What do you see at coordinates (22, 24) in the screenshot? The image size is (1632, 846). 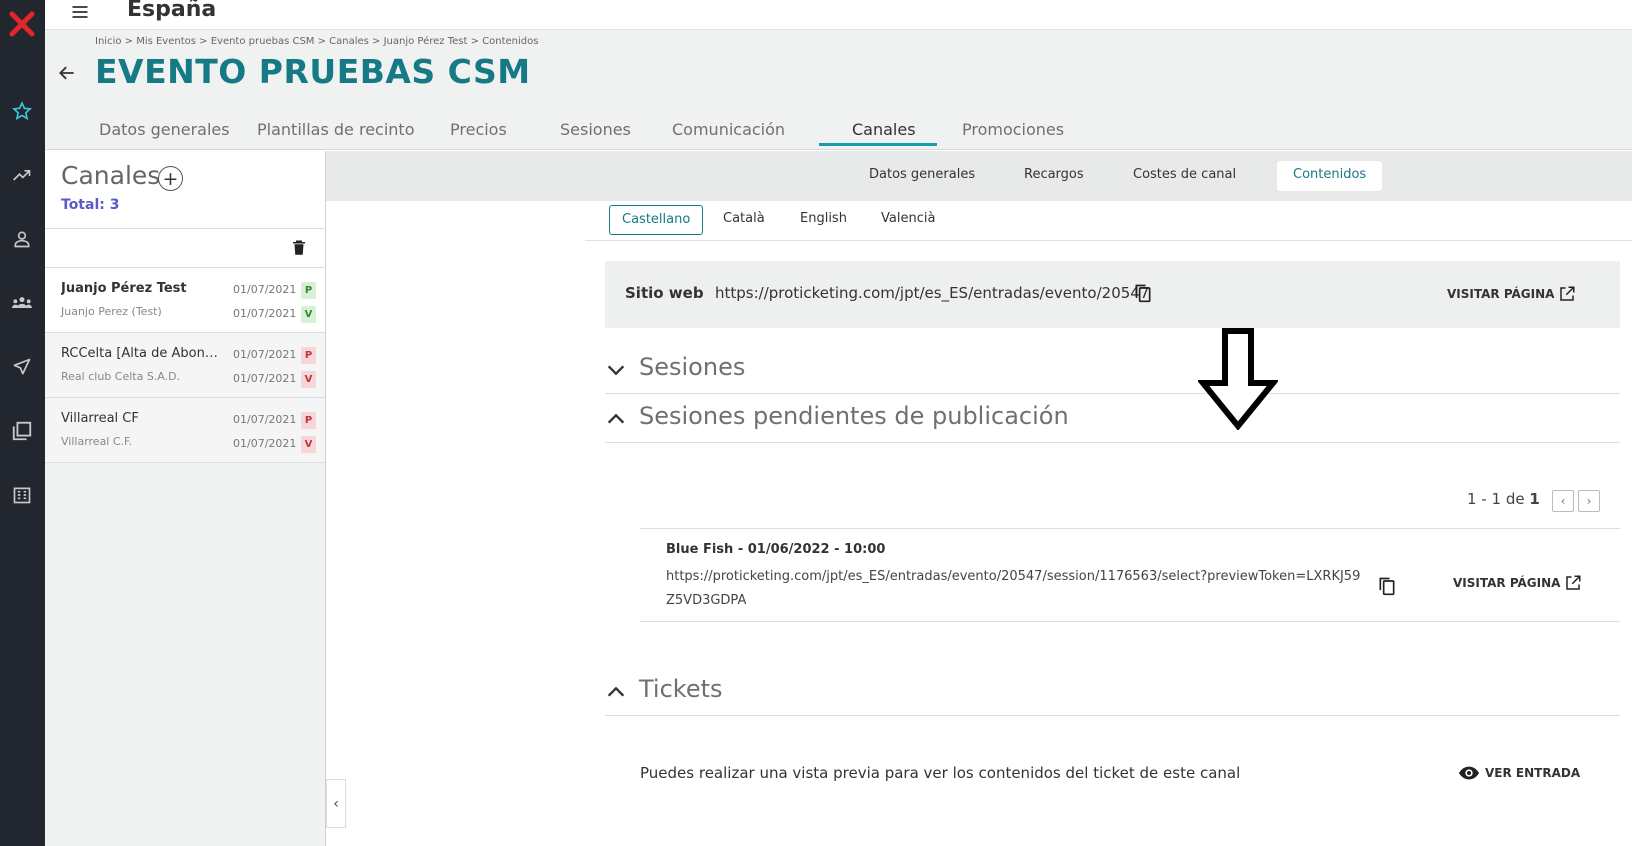 I see `logo-icon` at bounding box center [22, 24].